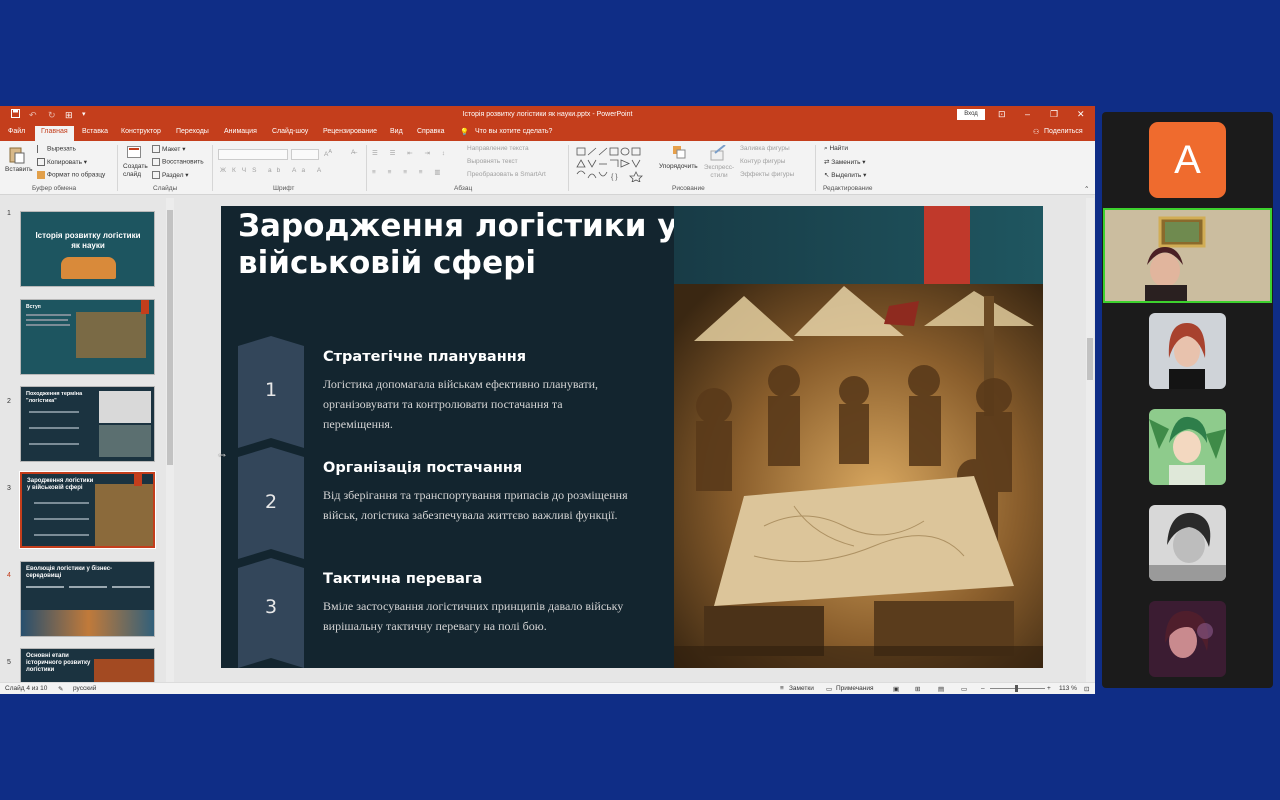  Describe the element at coordinates (917, 689) in the screenshot. I see `slide-sorter-icon: ⊞` at that location.